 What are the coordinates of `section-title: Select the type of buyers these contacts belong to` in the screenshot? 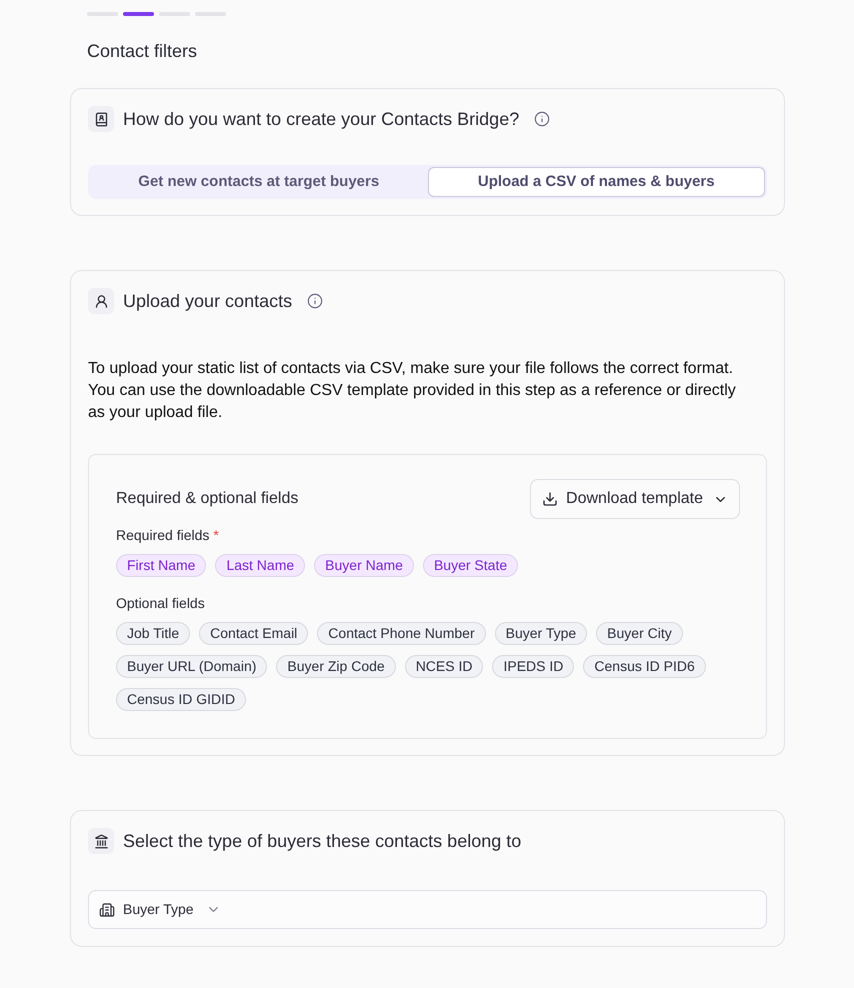 It's located at (322, 841).